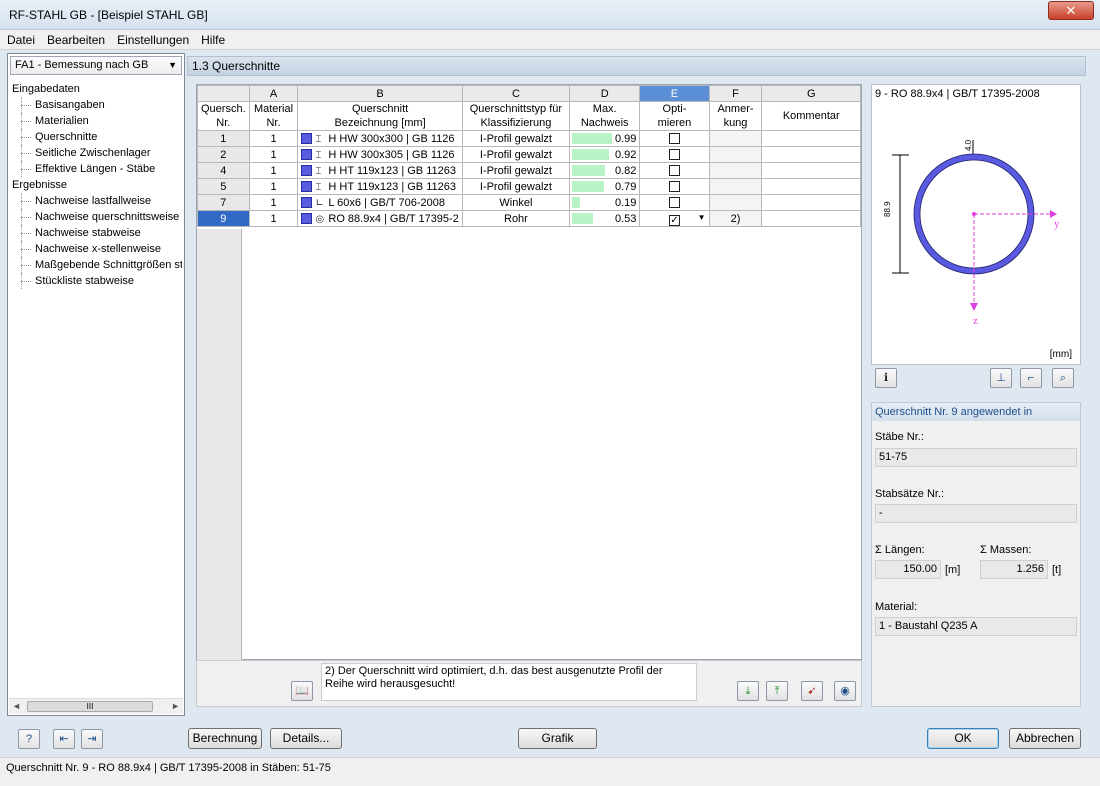 This screenshot has width=1100, height=786. I want to click on type-cell: Rohr, so click(516, 218).